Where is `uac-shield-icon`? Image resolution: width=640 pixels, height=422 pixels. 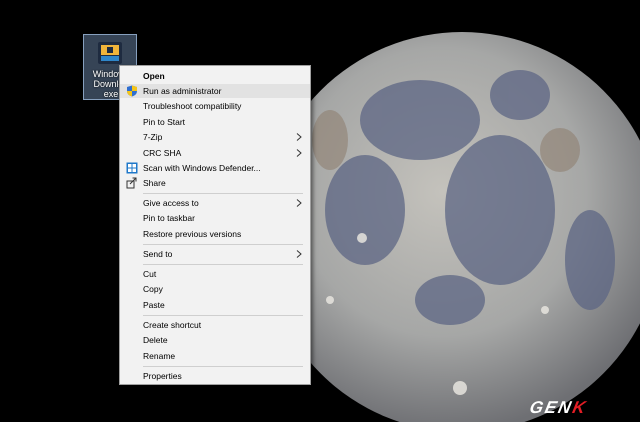 uac-shield-icon is located at coordinates (132, 91).